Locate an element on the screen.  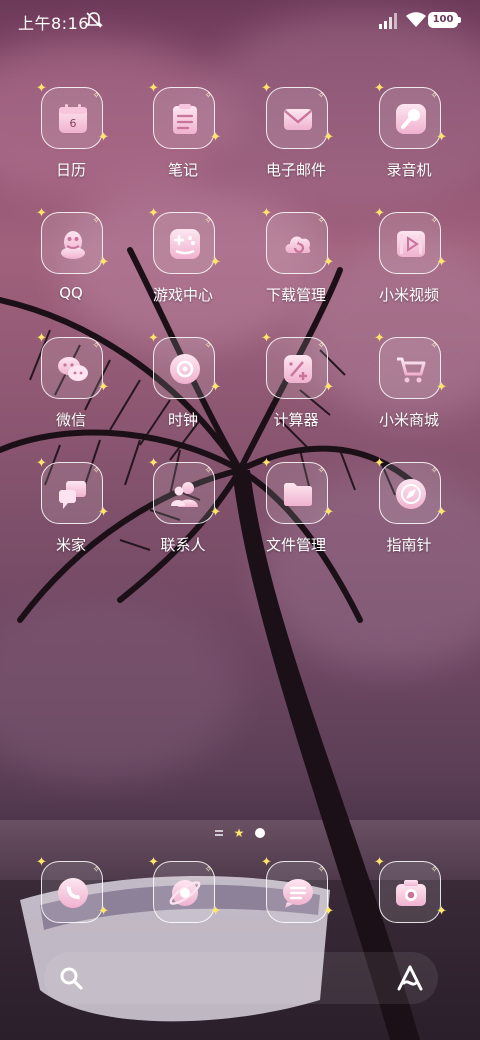
clock-icon is located at coordinates (185, 369).